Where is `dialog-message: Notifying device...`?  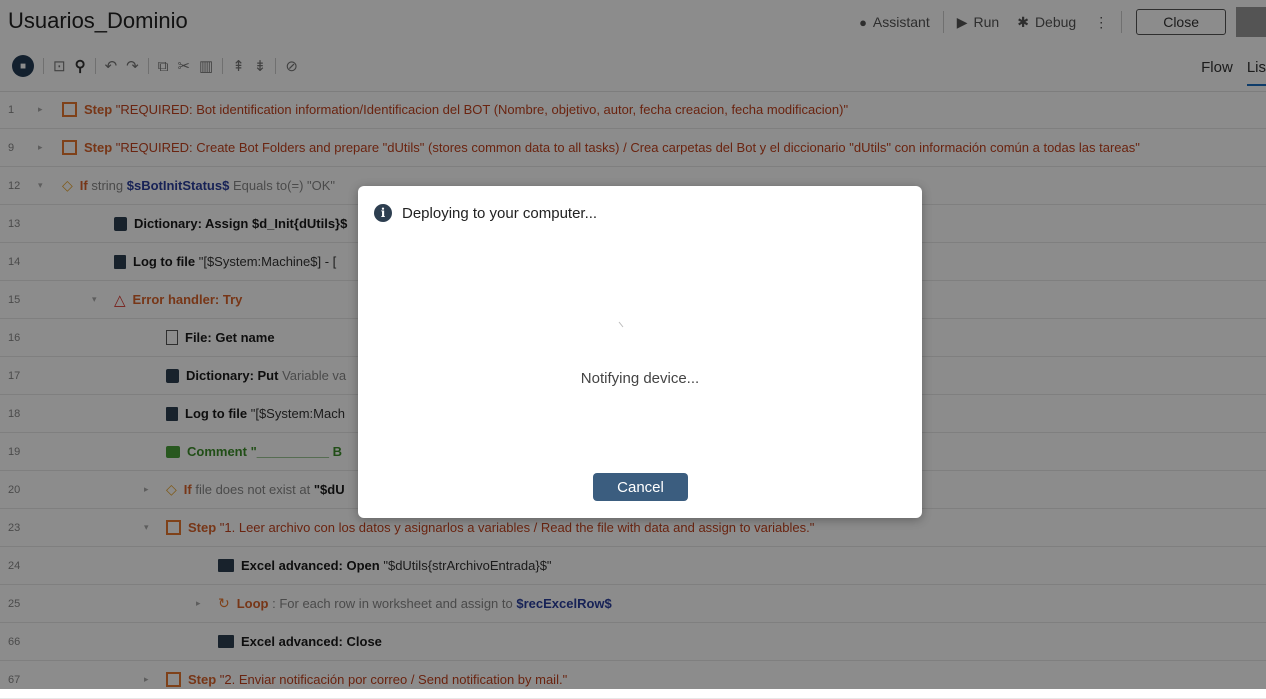 dialog-message: Notifying device... is located at coordinates (640, 378).